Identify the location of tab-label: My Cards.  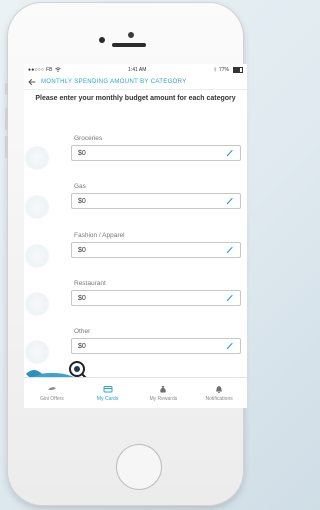
(107, 398).